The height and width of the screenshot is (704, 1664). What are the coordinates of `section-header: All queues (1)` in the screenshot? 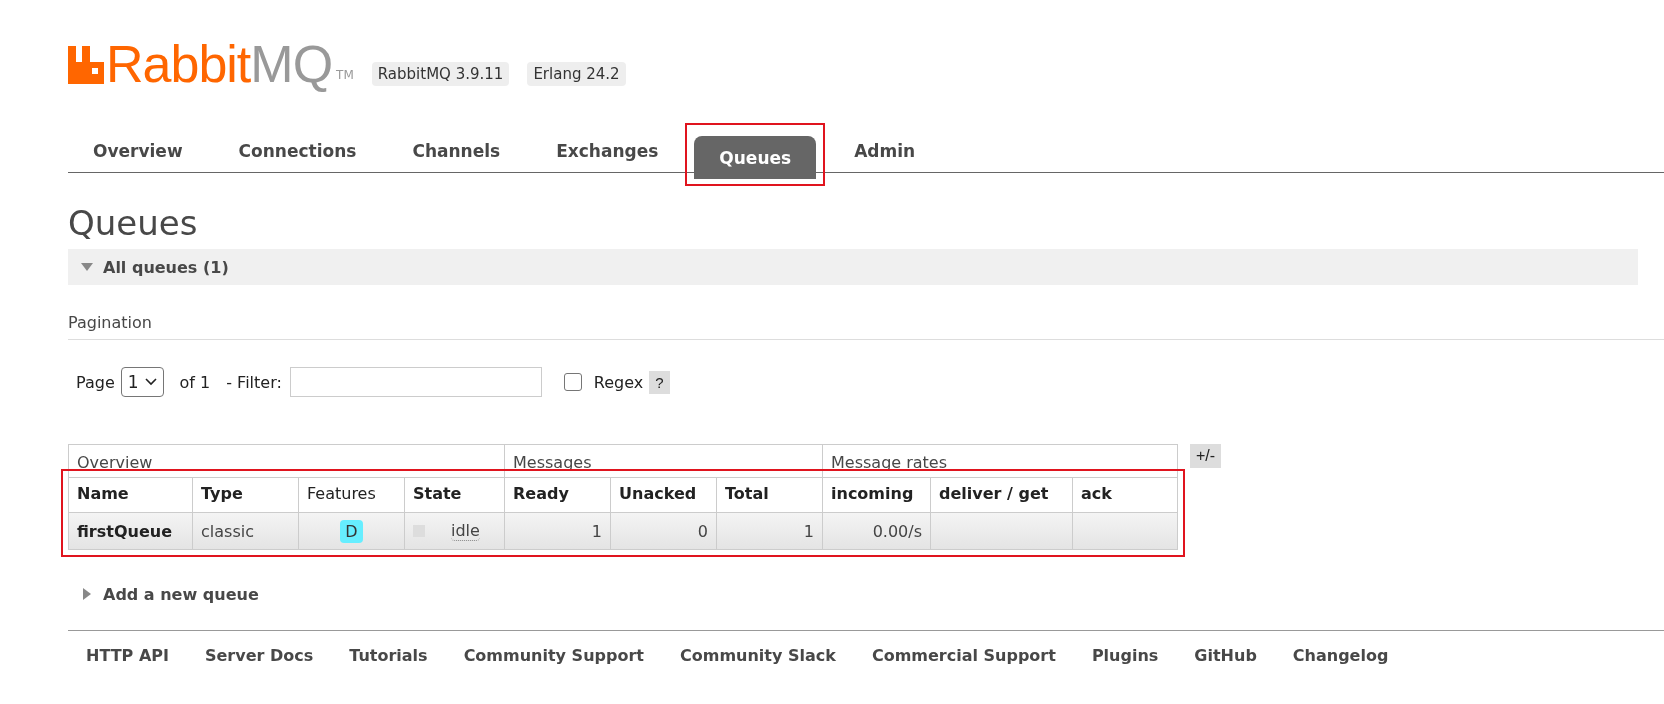 It's located at (853, 267).